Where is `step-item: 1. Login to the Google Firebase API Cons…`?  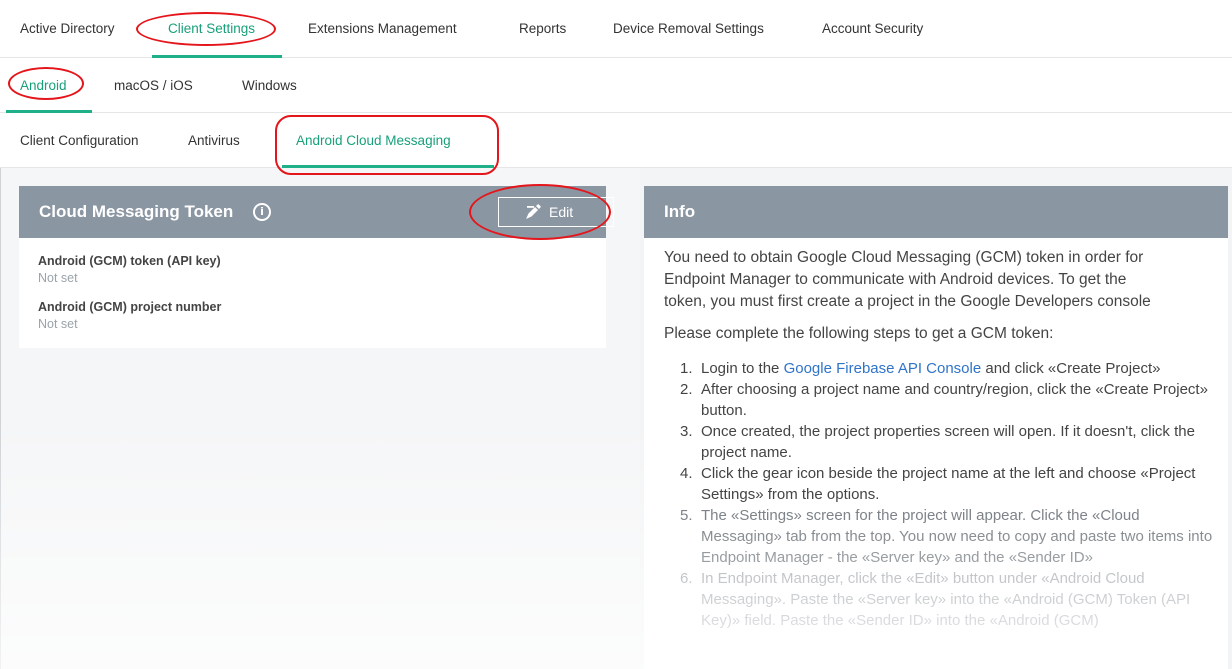
step-item: 1. Login to the Google Firebase API Cons… is located at coordinates (920, 368).